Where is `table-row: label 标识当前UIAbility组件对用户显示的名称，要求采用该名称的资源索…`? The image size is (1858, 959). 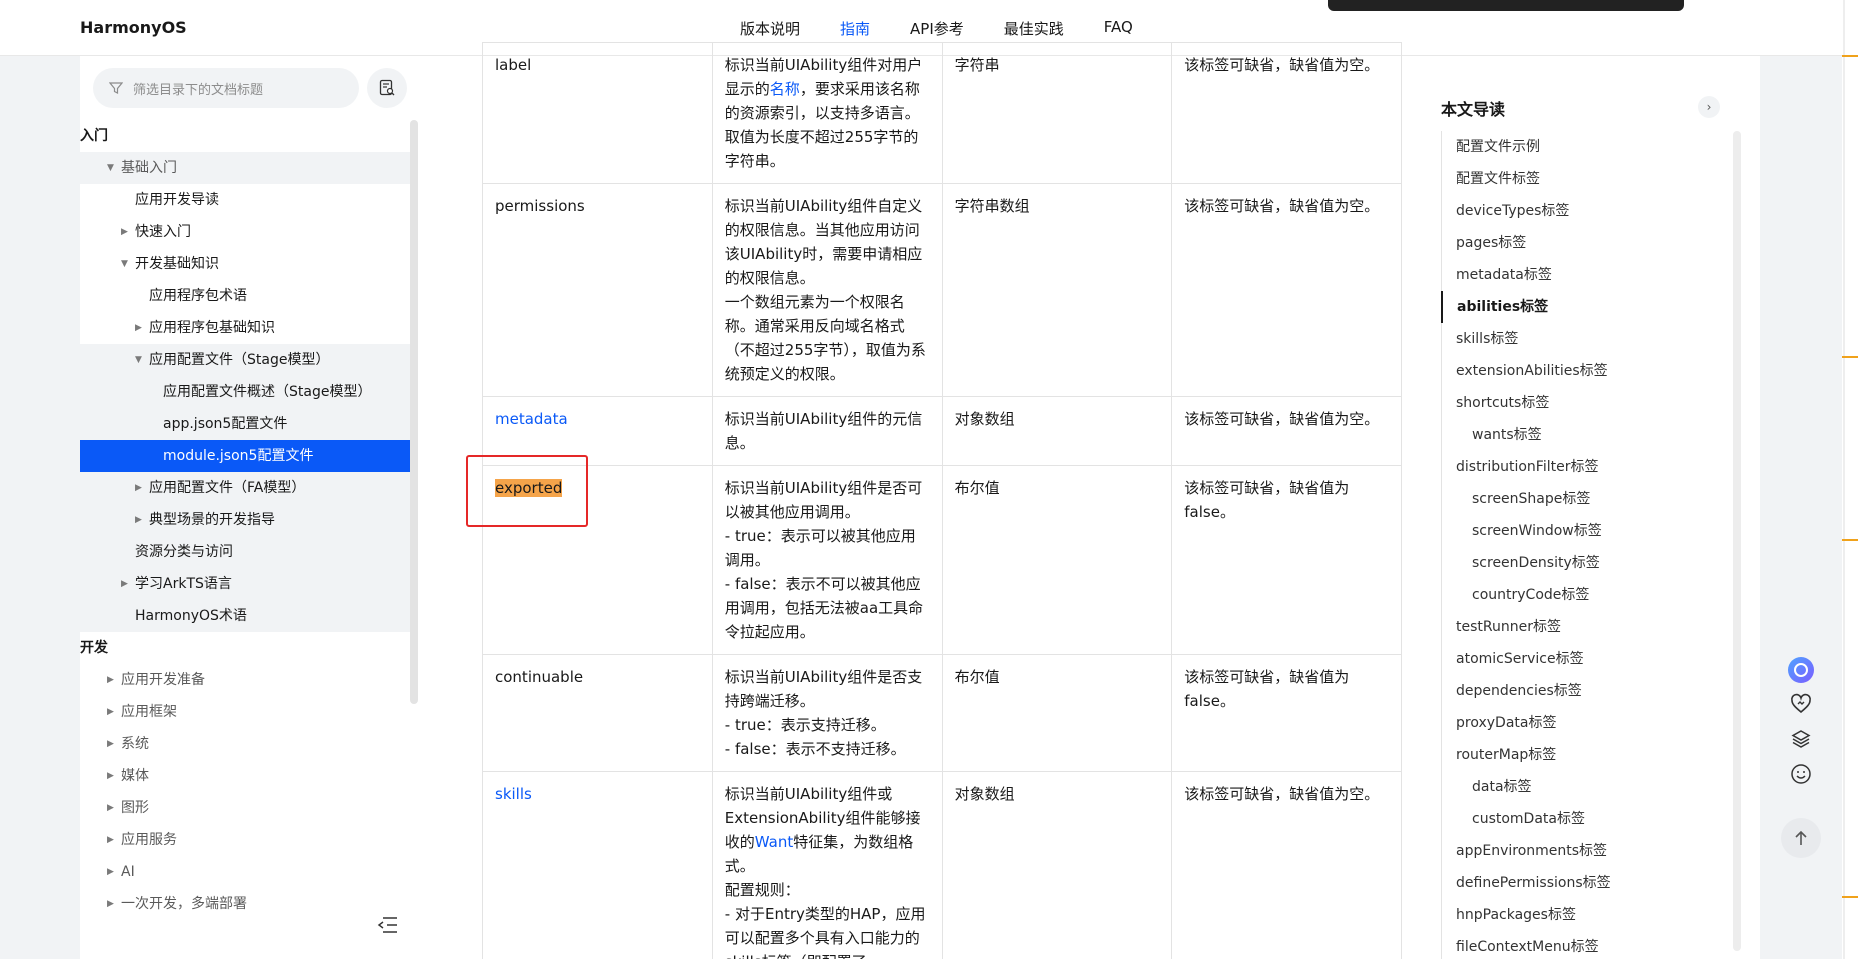 table-row: label 标识当前UIAbility组件对用户显示的名称，要求采用该名称的资源索… is located at coordinates (942, 113).